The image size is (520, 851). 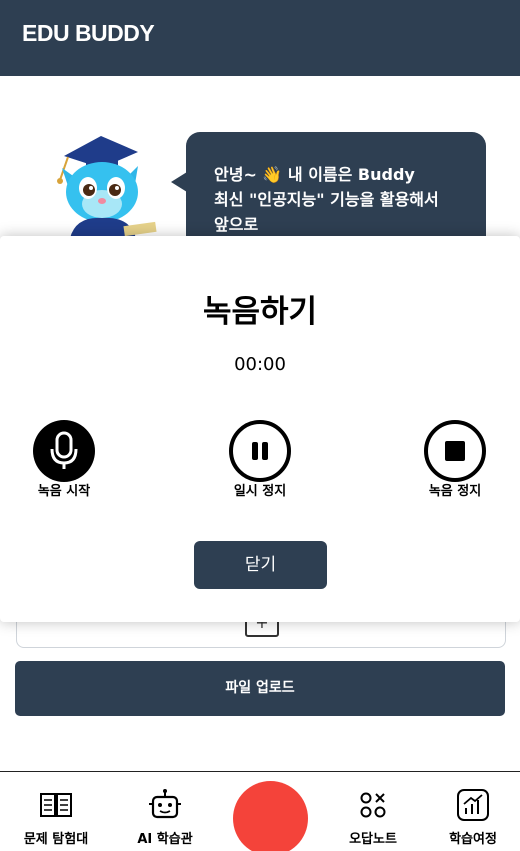 I want to click on start-recording-button: 녹음 시작, so click(x=64, y=459).